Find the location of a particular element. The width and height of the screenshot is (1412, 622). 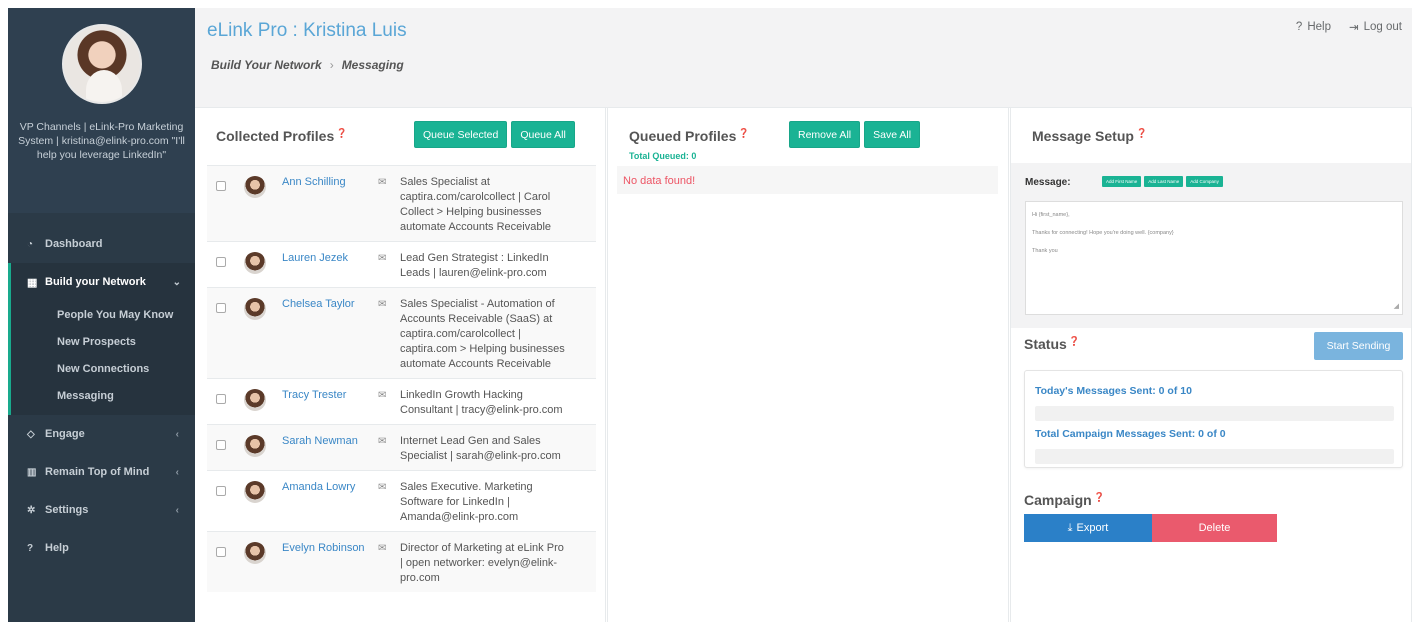

grid-icon: ▦ is located at coordinates (32, 282).